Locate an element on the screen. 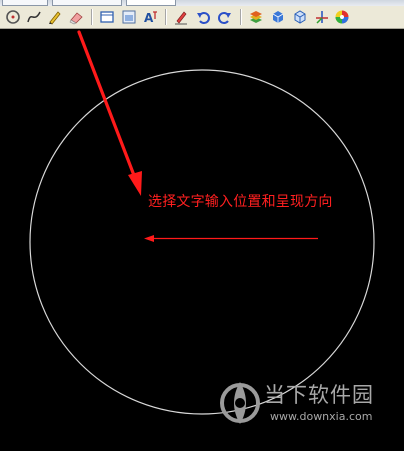 The width and height of the screenshot is (404, 451). watermark-url: www.downxia.com is located at coordinates (321, 416).